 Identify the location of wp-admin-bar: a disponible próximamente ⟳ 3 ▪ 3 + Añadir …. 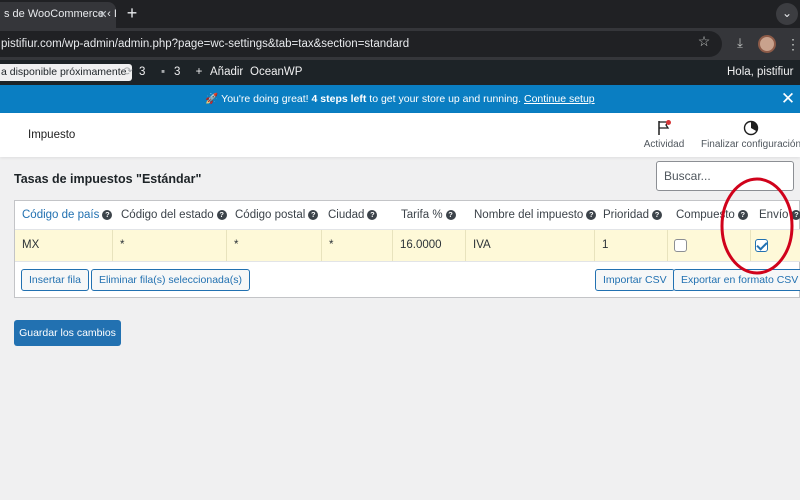
(400, 72).